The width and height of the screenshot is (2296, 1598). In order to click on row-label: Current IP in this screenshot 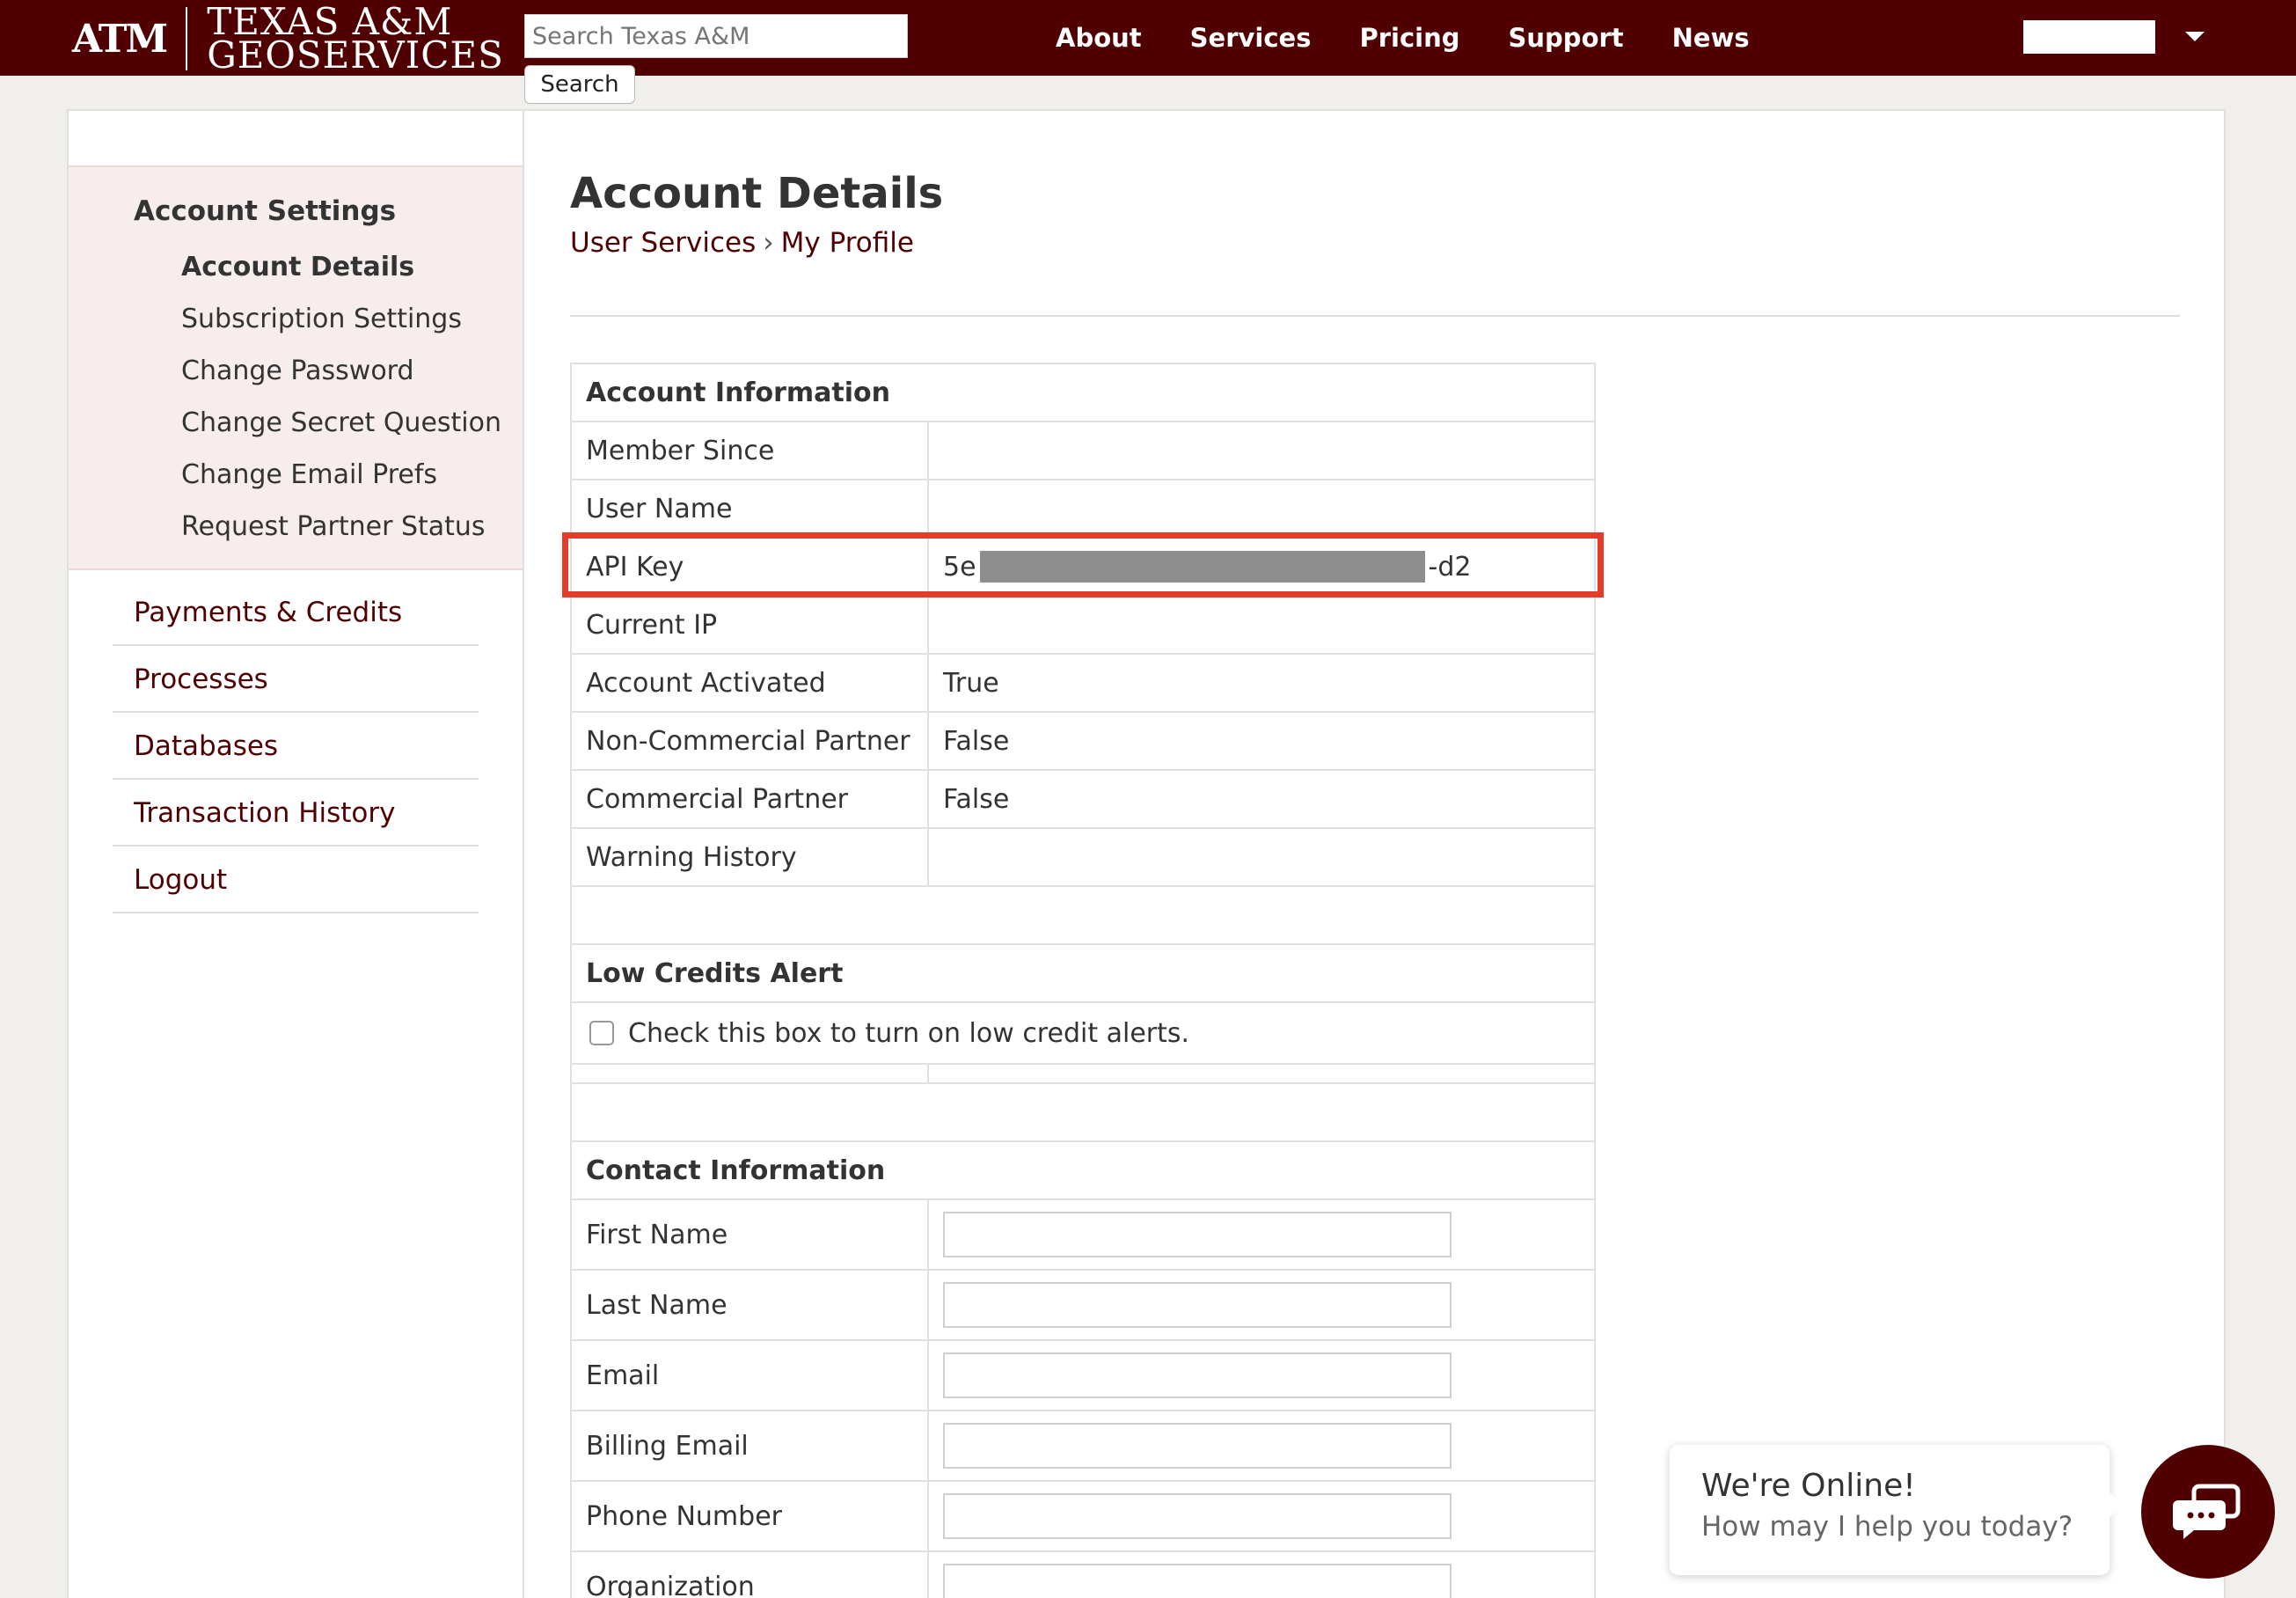, I will do `click(750, 625)`.